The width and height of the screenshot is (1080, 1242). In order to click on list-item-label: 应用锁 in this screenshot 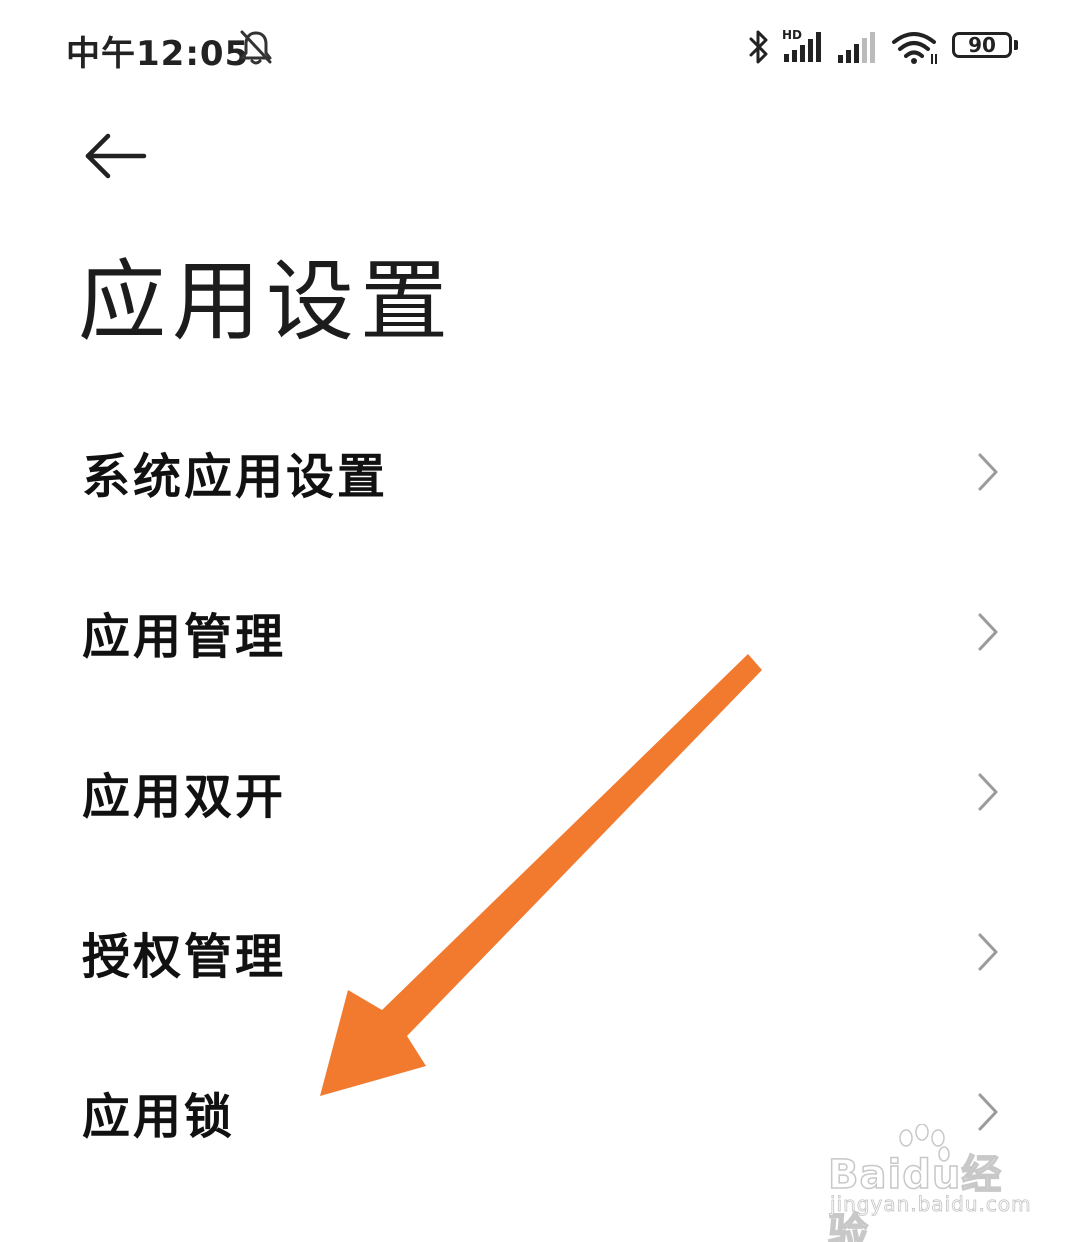, I will do `click(159, 1117)`.